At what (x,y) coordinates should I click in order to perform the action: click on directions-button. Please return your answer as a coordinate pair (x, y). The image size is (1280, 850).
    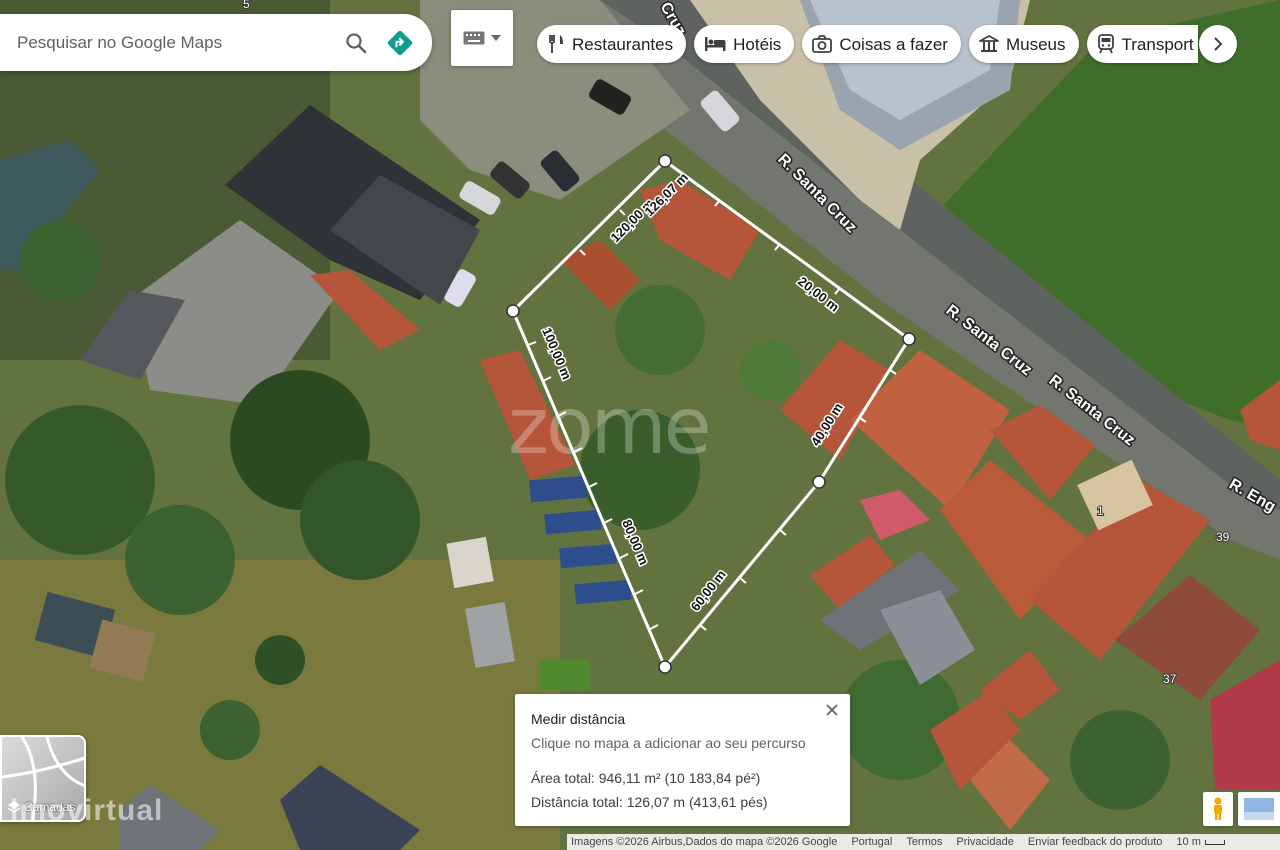
    Looking at the image, I should click on (400, 43).